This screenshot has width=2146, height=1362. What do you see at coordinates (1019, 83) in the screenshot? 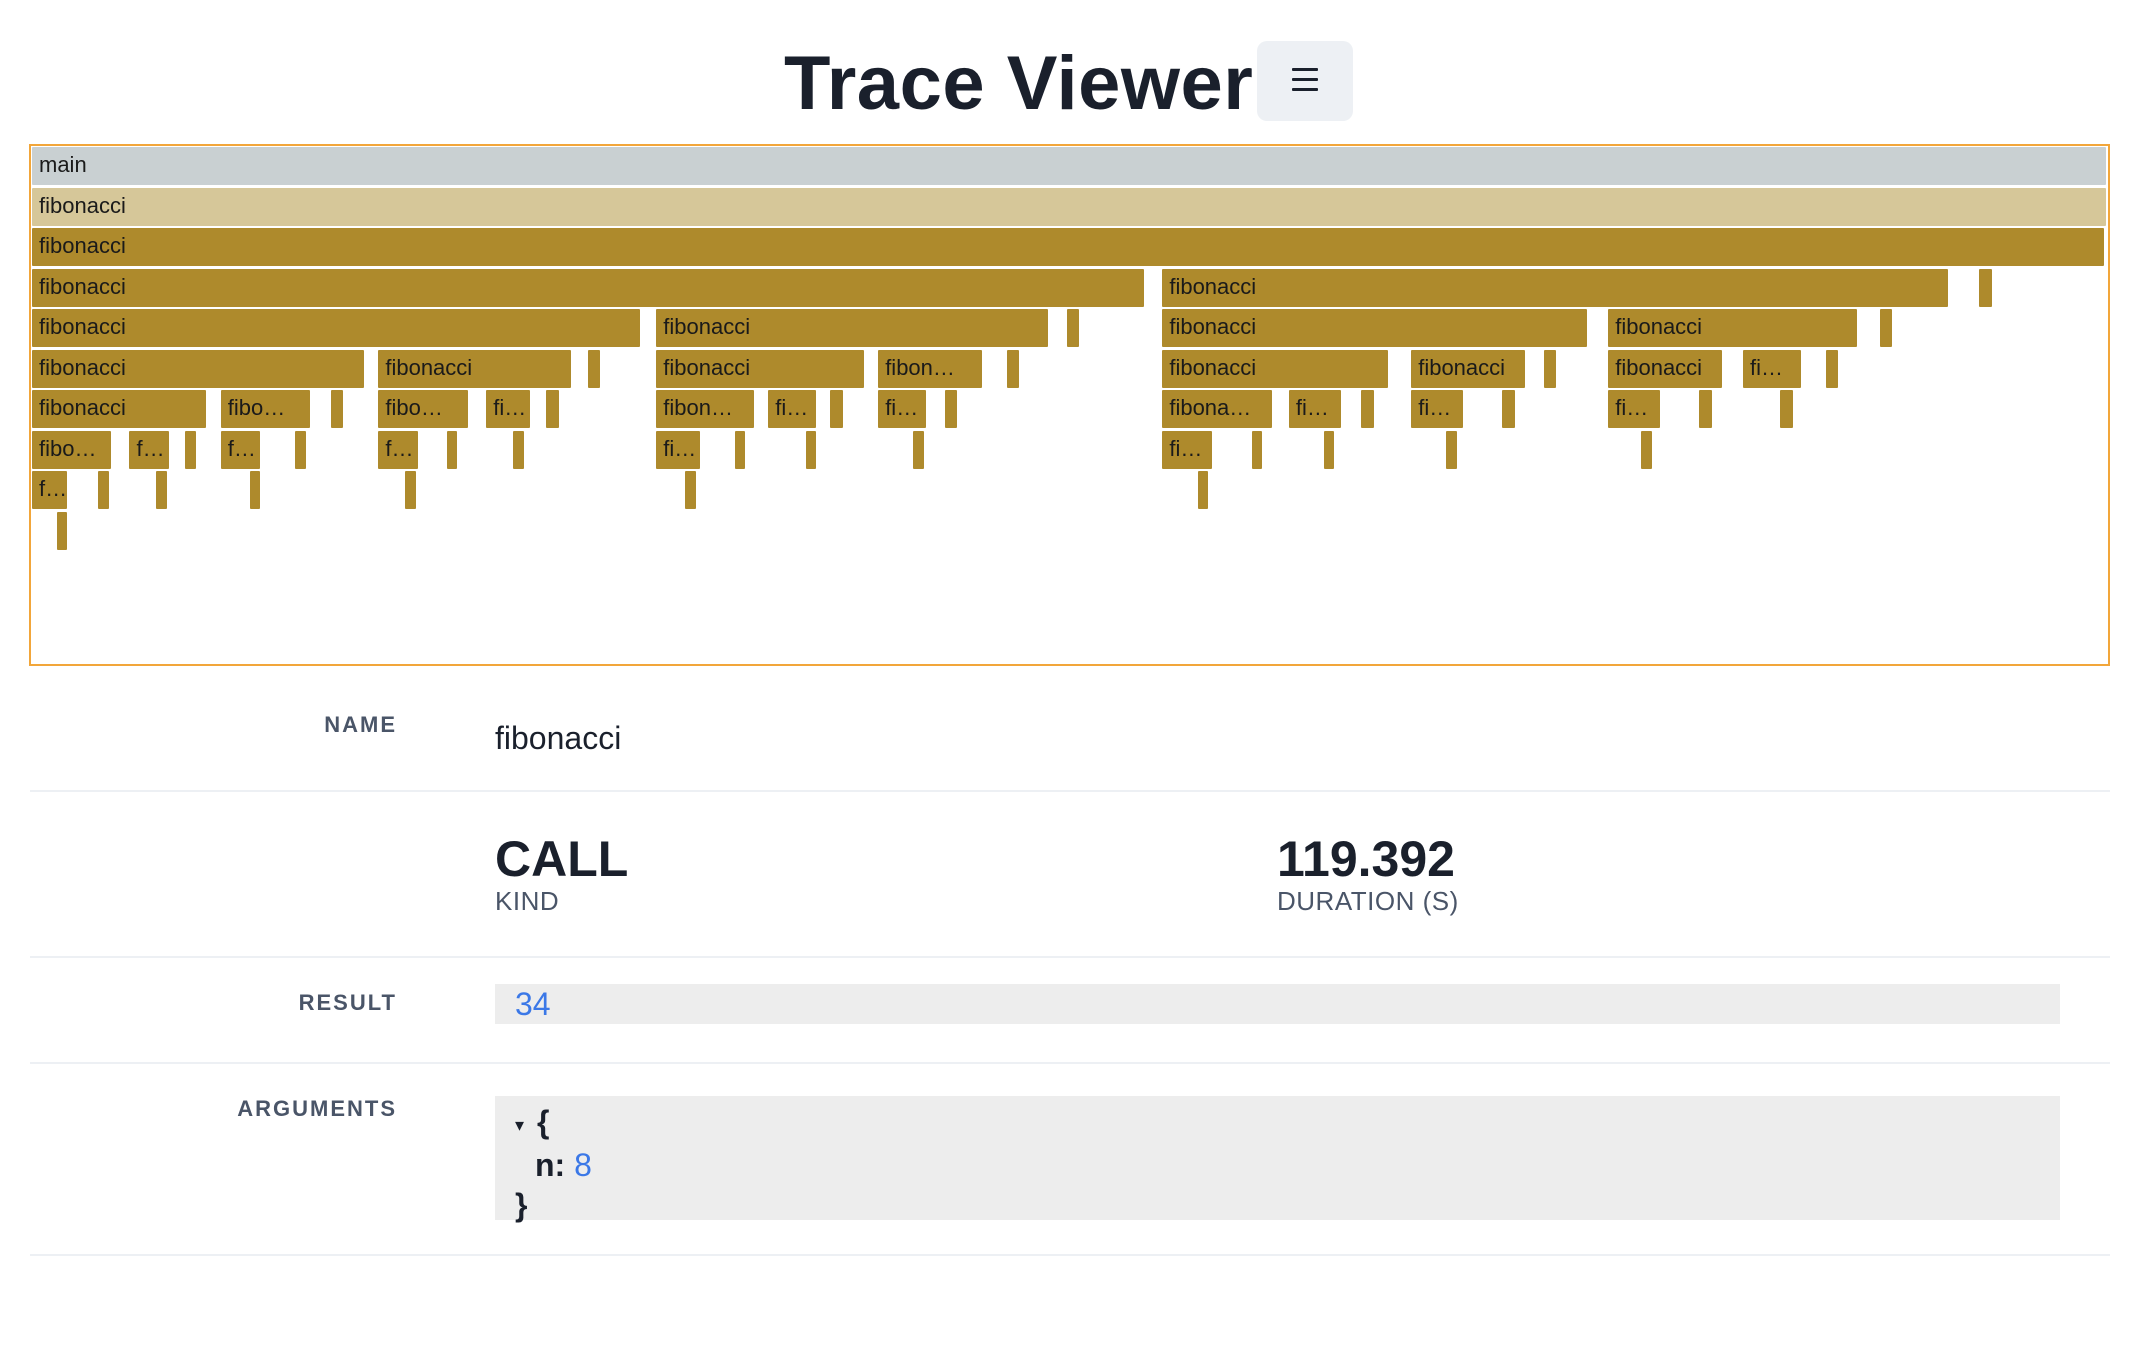
I see `page-title: Trace Viewer` at bounding box center [1019, 83].